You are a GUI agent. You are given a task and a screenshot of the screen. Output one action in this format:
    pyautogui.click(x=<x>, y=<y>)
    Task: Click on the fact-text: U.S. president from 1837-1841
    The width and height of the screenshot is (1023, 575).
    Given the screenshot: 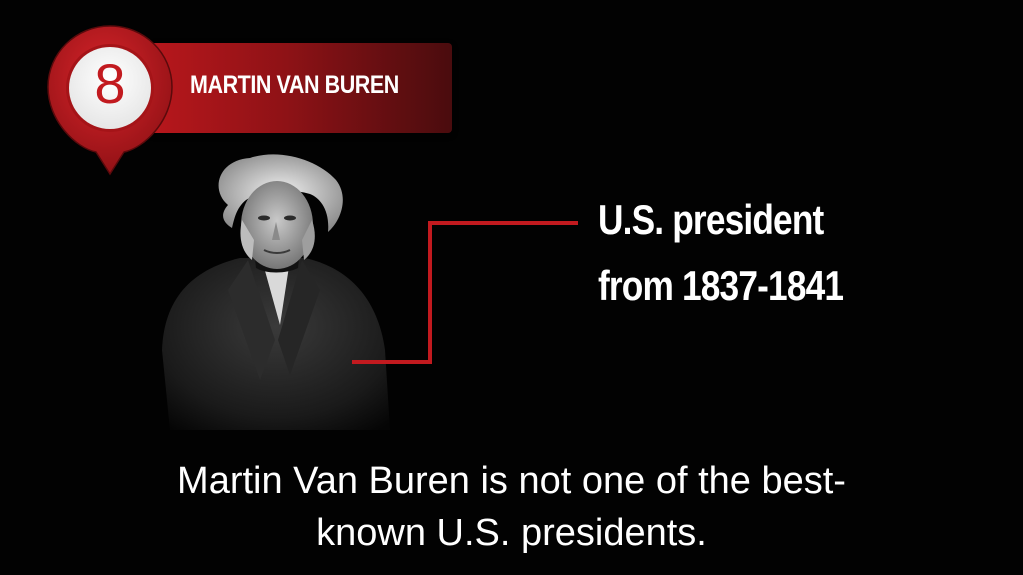 What is the action you would take?
    pyautogui.click(x=766, y=253)
    